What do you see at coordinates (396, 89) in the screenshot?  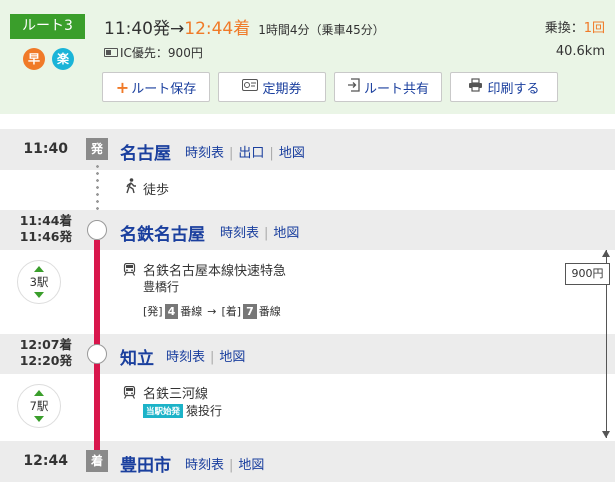 I see `share-route-label: ルート共有` at bounding box center [396, 89].